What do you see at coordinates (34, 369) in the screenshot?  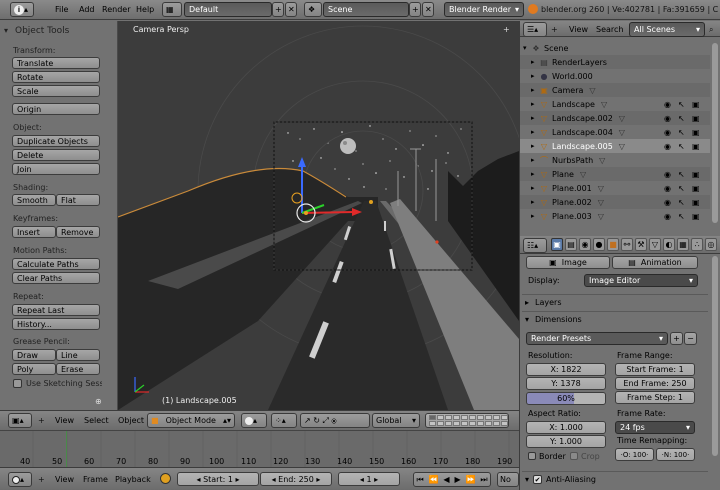 I see `poly-button: Poly` at bounding box center [34, 369].